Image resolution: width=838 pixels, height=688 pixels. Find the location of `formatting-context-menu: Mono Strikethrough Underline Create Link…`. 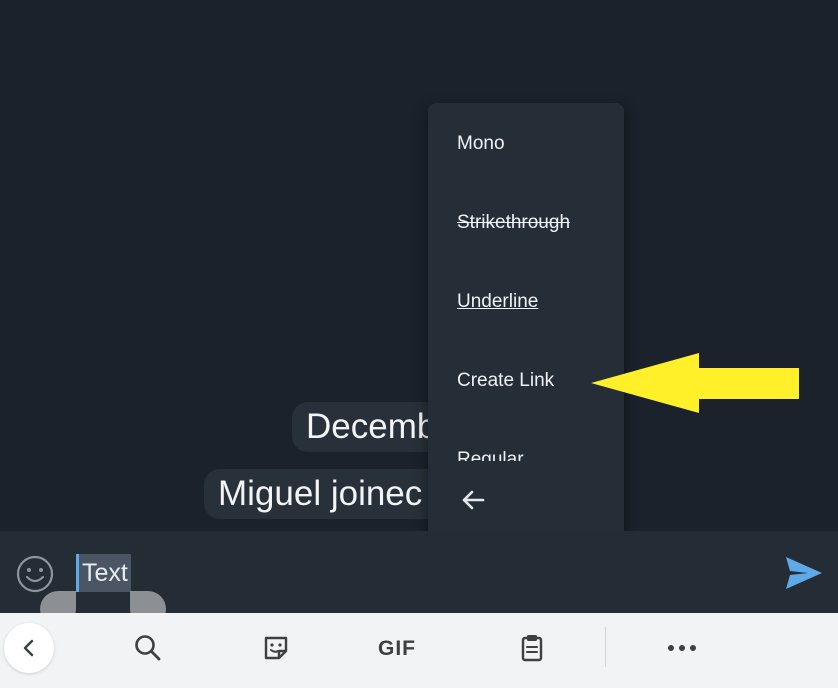

formatting-context-menu: Mono Strikethrough Underline Create Link… is located at coordinates (526, 321).